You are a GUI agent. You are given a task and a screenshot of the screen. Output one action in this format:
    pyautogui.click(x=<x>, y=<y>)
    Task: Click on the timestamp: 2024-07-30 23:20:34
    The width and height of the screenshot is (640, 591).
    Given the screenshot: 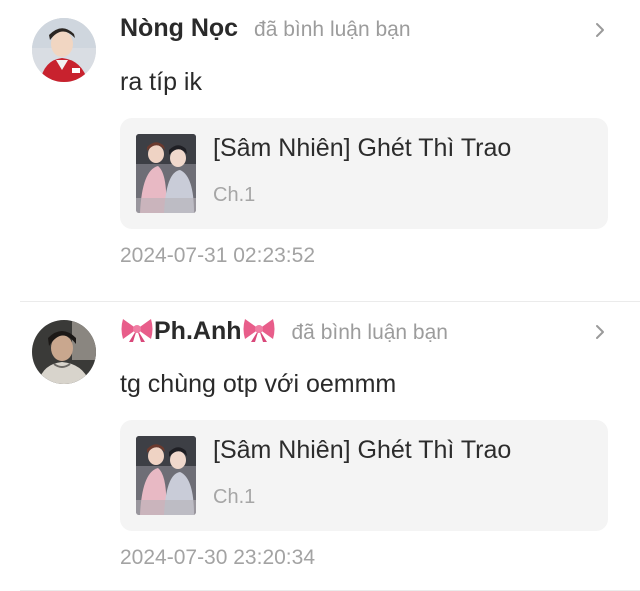 What is the action you would take?
    pyautogui.click(x=217, y=557)
    